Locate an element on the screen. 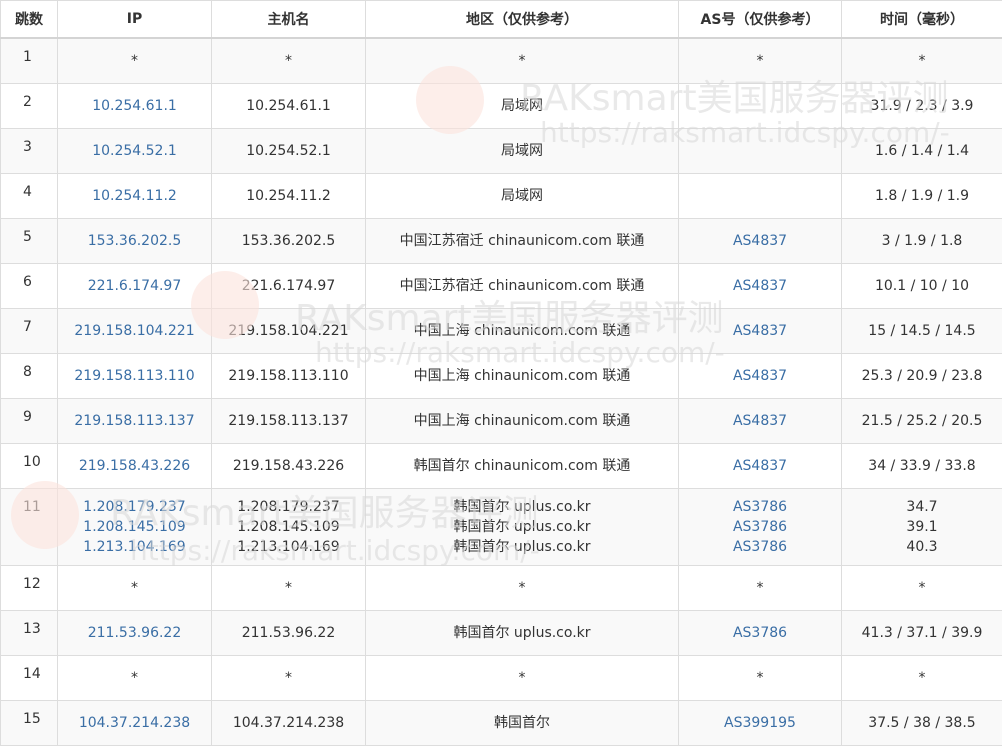 This screenshot has height=746, width=1002. hop-cell: 13 is located at coordinates (29, 633).